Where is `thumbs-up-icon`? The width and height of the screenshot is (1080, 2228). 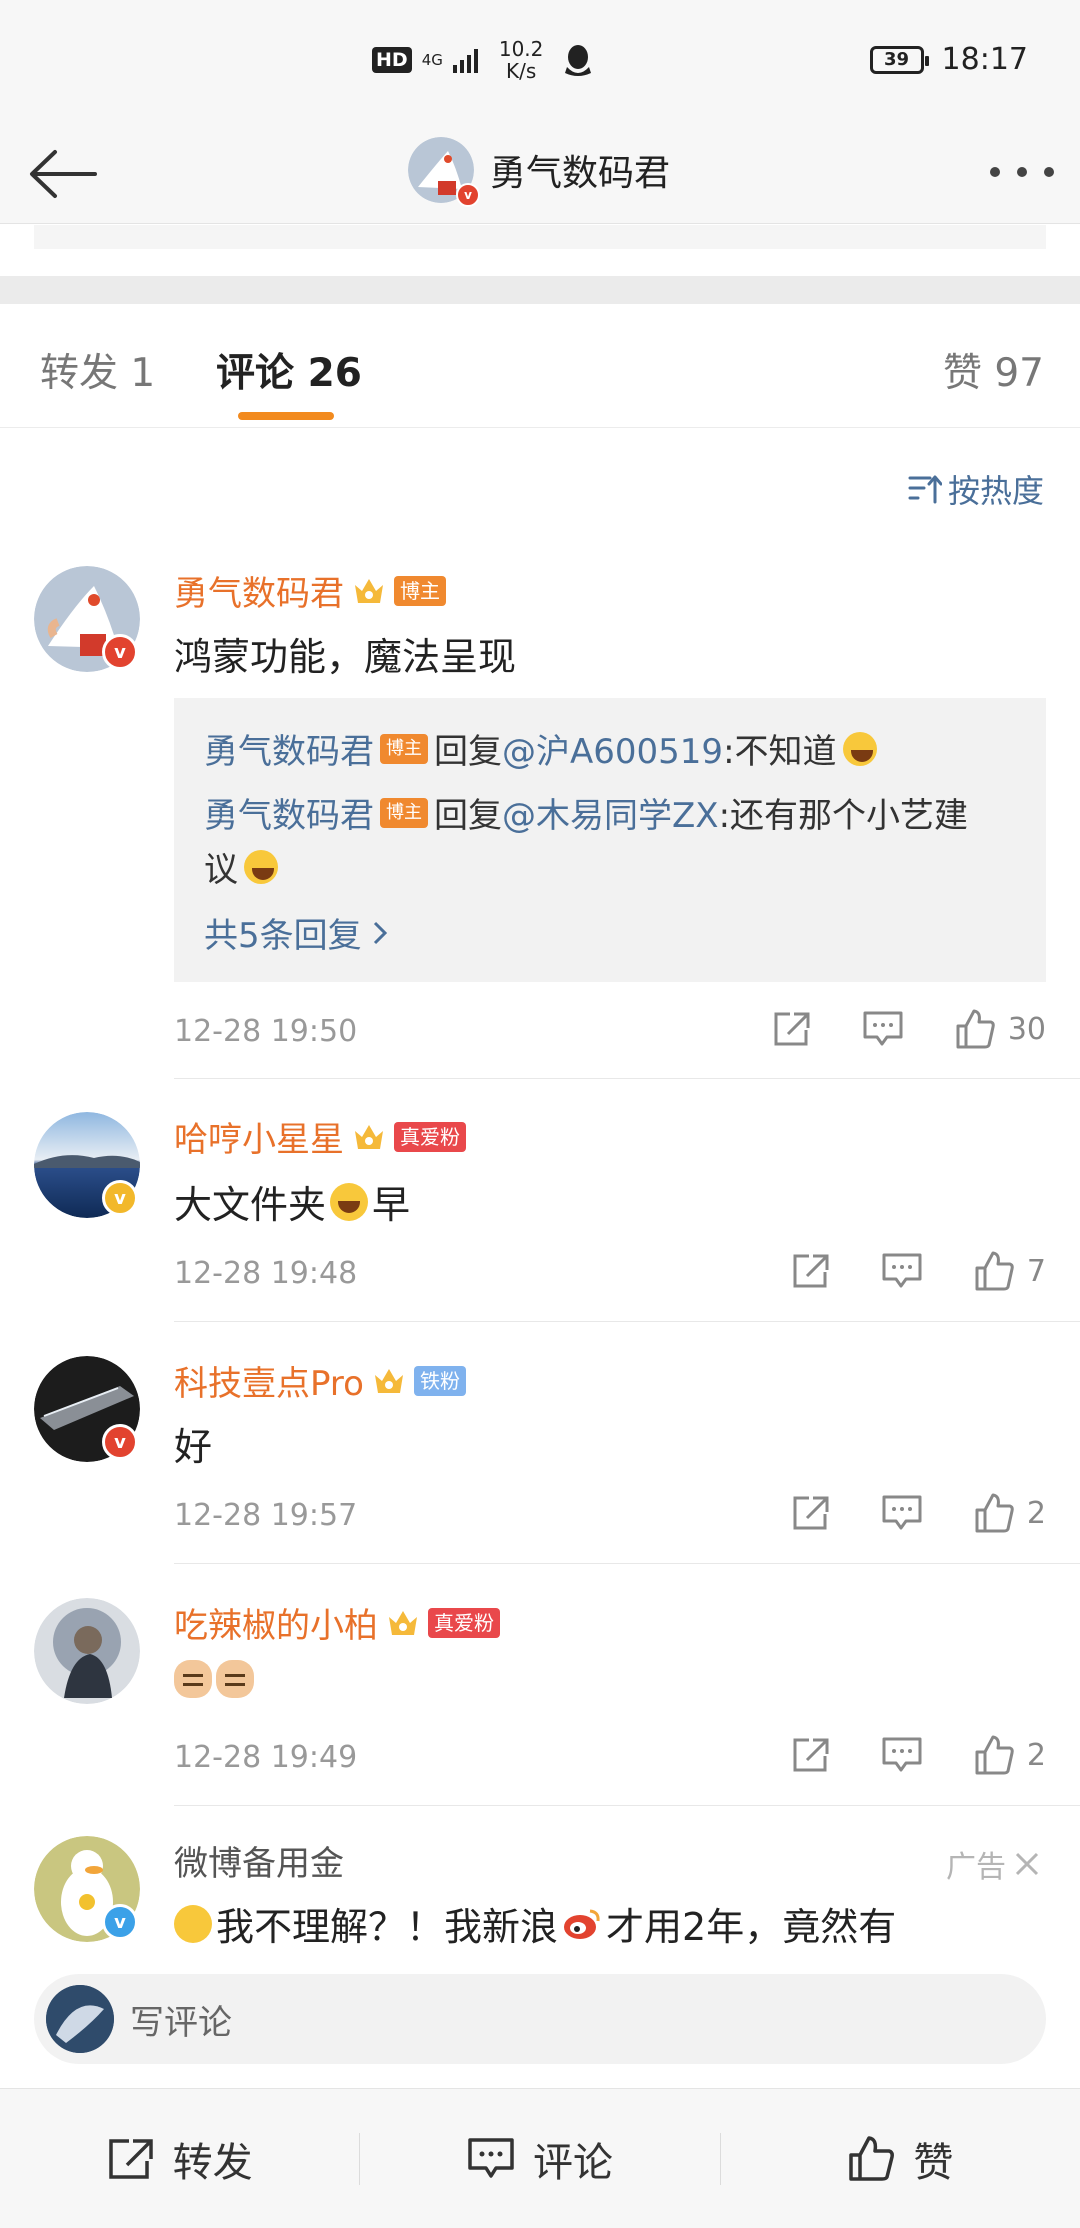
thumbs-up-icon is located at coordinates (872, 2158).